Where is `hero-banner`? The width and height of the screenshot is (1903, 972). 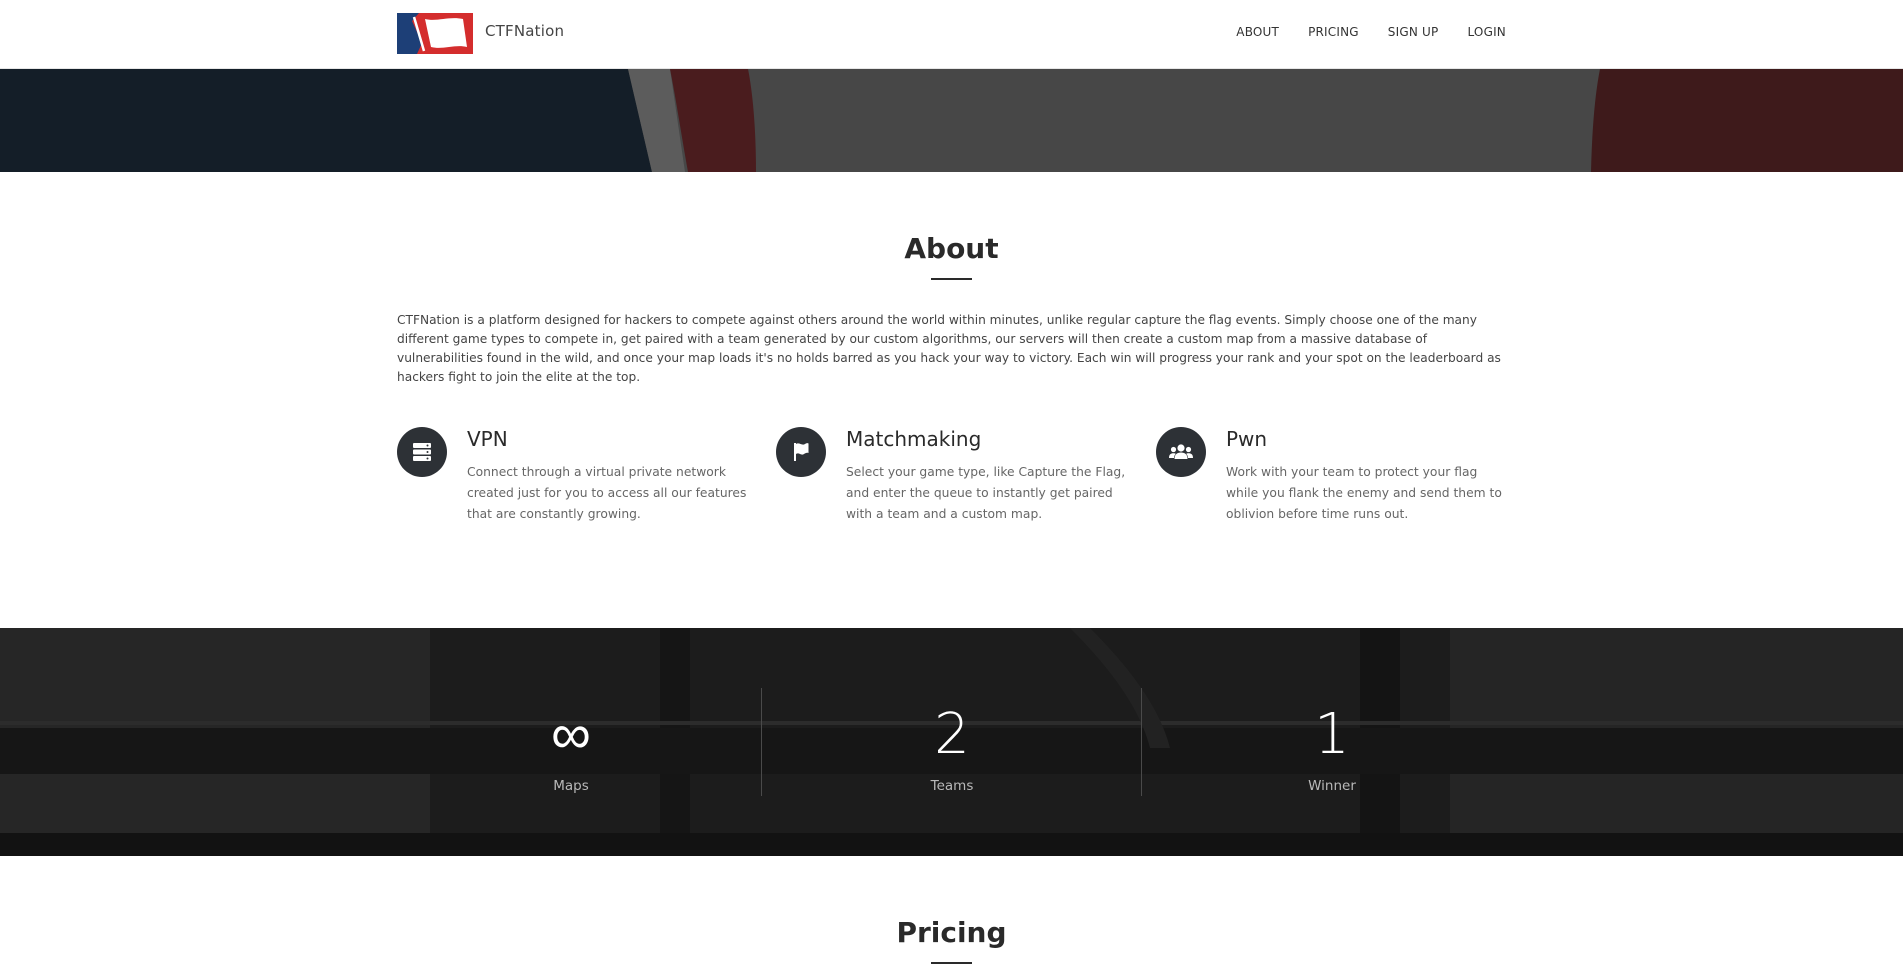 hero-banner is located at coordinates (951, 120).